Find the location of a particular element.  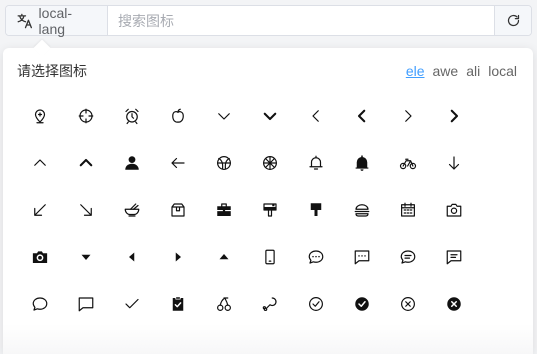

aim-icon is located at coordinates (86, 115).